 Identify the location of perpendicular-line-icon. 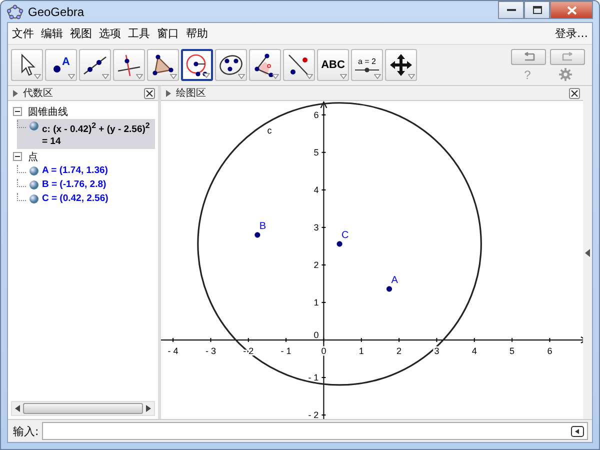
(129, 65).